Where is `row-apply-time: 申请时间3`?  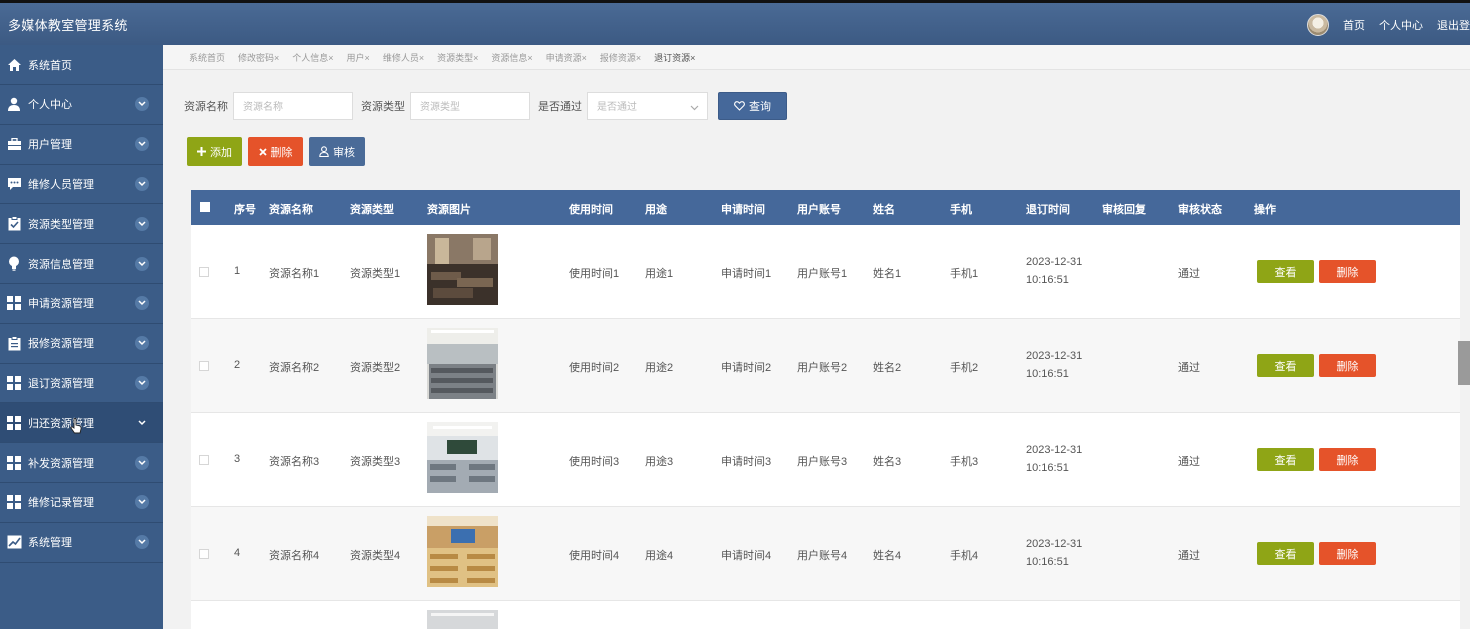 row-apply-time: 申请时间3 is located at coordinates (746, 462).